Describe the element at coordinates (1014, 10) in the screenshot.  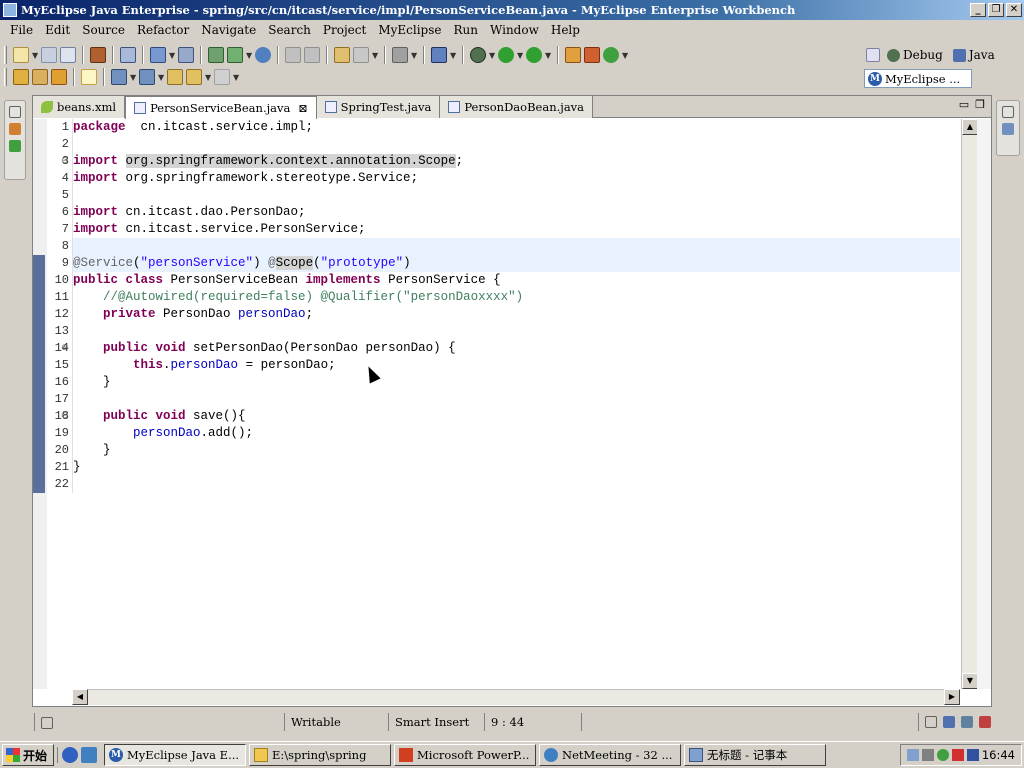
I see `close-button: ✕` at that location.